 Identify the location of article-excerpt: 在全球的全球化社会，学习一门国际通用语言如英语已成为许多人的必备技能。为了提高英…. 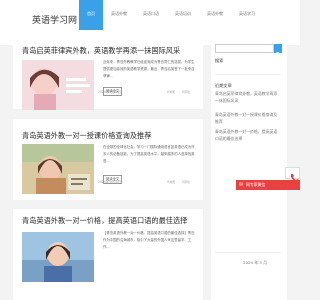
(149, 154).